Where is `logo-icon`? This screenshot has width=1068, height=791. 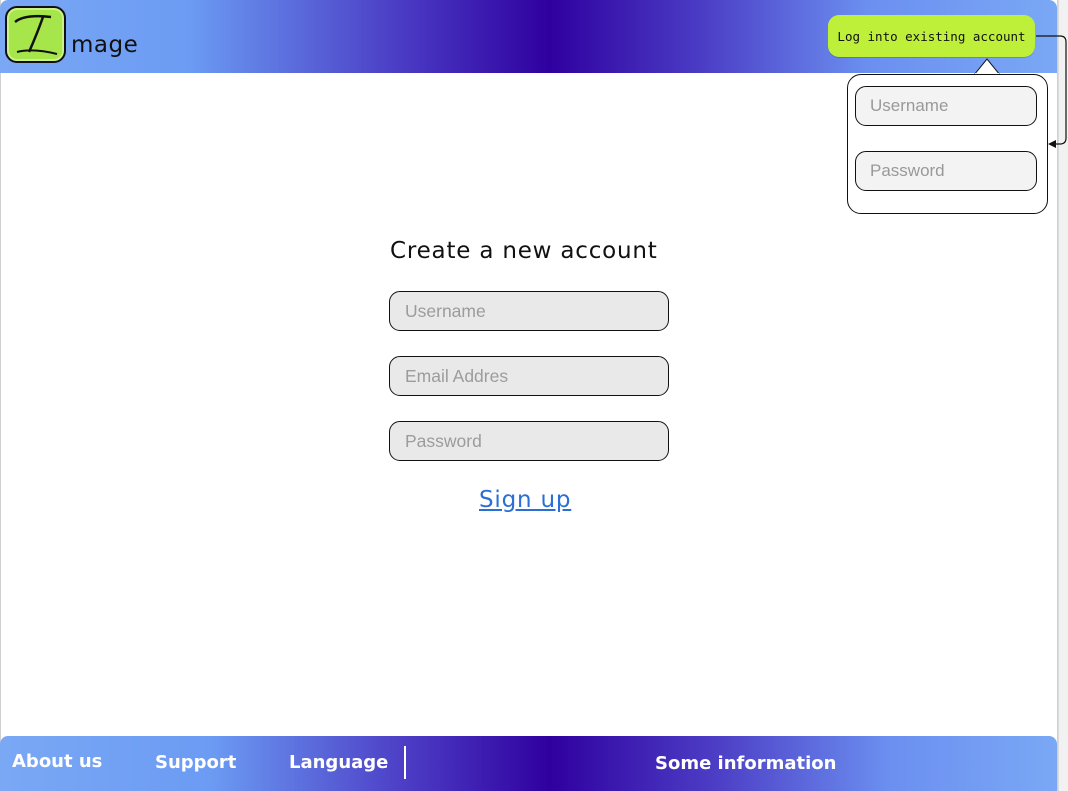
logo-icon is located at coordinates (35, 34).